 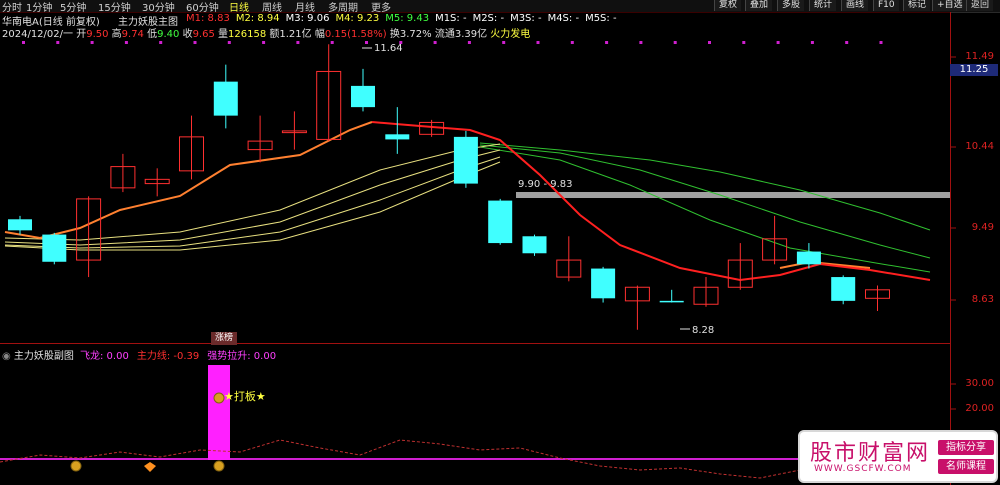 What do you see at coordinates (44, 356) in the screenshot?
I see `sub-indicator-name: 主力妖股副图` at bounding box center [44, 356].